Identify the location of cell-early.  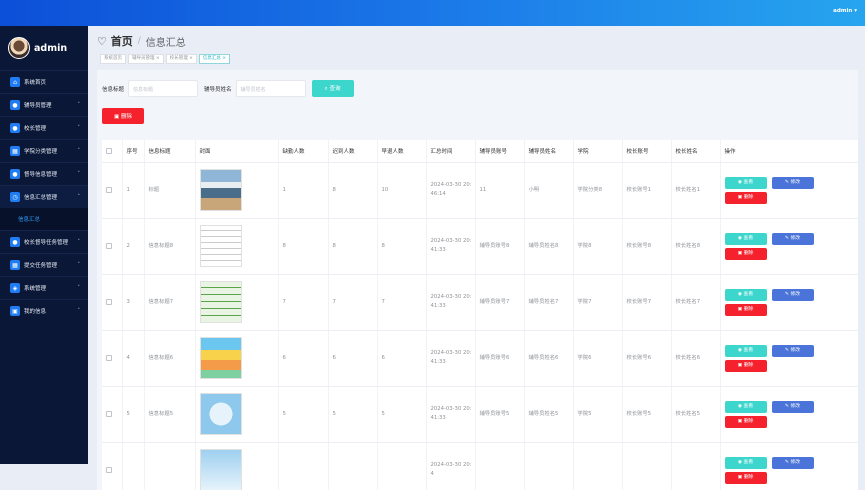
(402, 466).